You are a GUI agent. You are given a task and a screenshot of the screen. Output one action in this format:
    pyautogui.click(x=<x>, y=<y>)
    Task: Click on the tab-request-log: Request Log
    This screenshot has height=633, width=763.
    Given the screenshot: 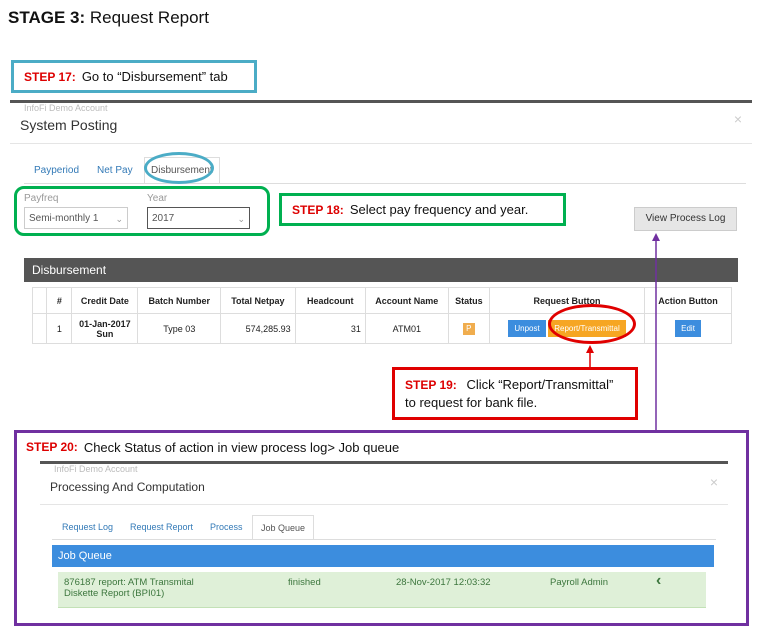 What is the action you would take?
    pyautogui.click(x=87, y=527)
    